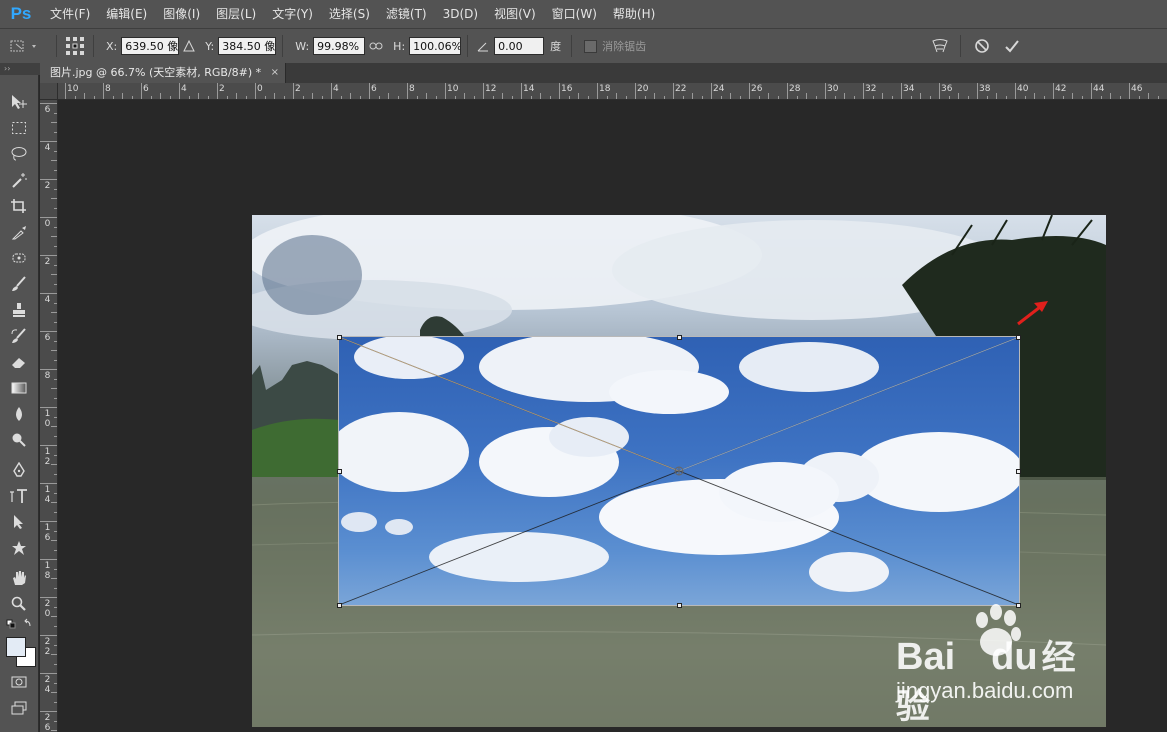 This screenshot has width=1167, height=732. Describe the element at coordinates (19, 362) in the screenshot. I see `eraser-icon` at that location.